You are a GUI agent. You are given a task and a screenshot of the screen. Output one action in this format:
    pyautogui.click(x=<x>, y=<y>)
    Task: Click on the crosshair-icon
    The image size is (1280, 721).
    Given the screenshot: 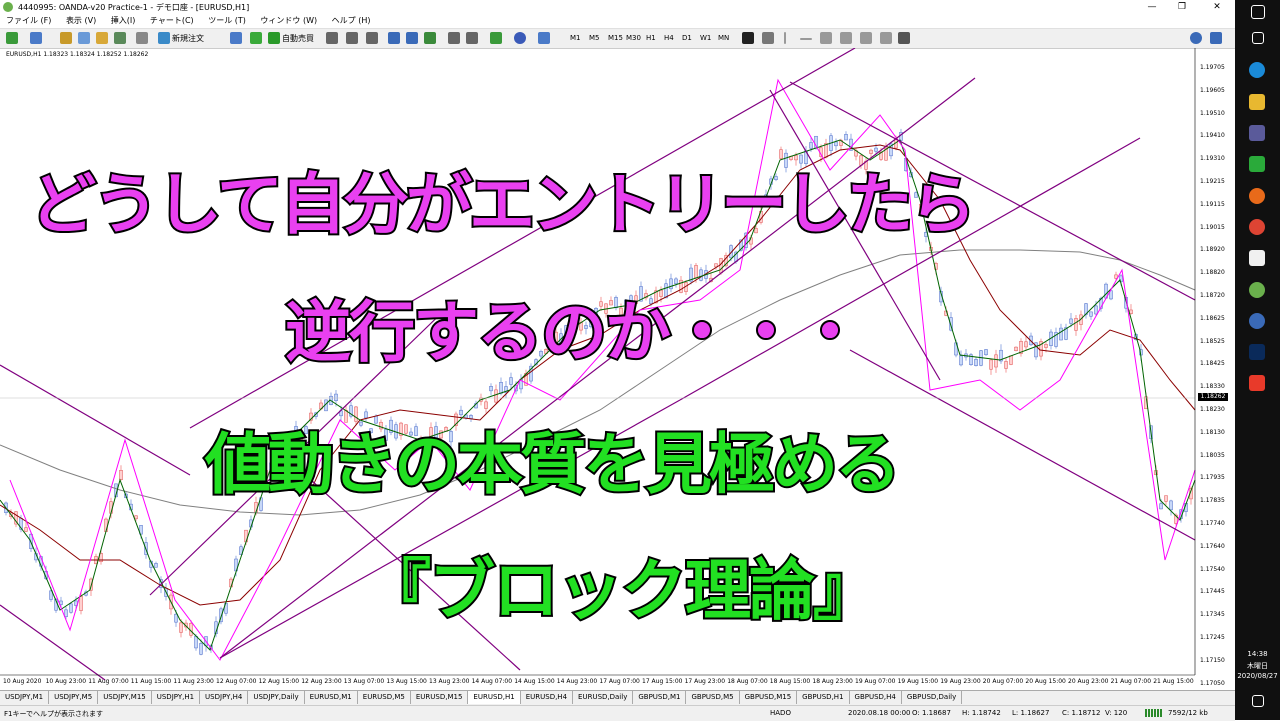 What is the action you would take?
    pyautogui.click(x=768, y=38)
    